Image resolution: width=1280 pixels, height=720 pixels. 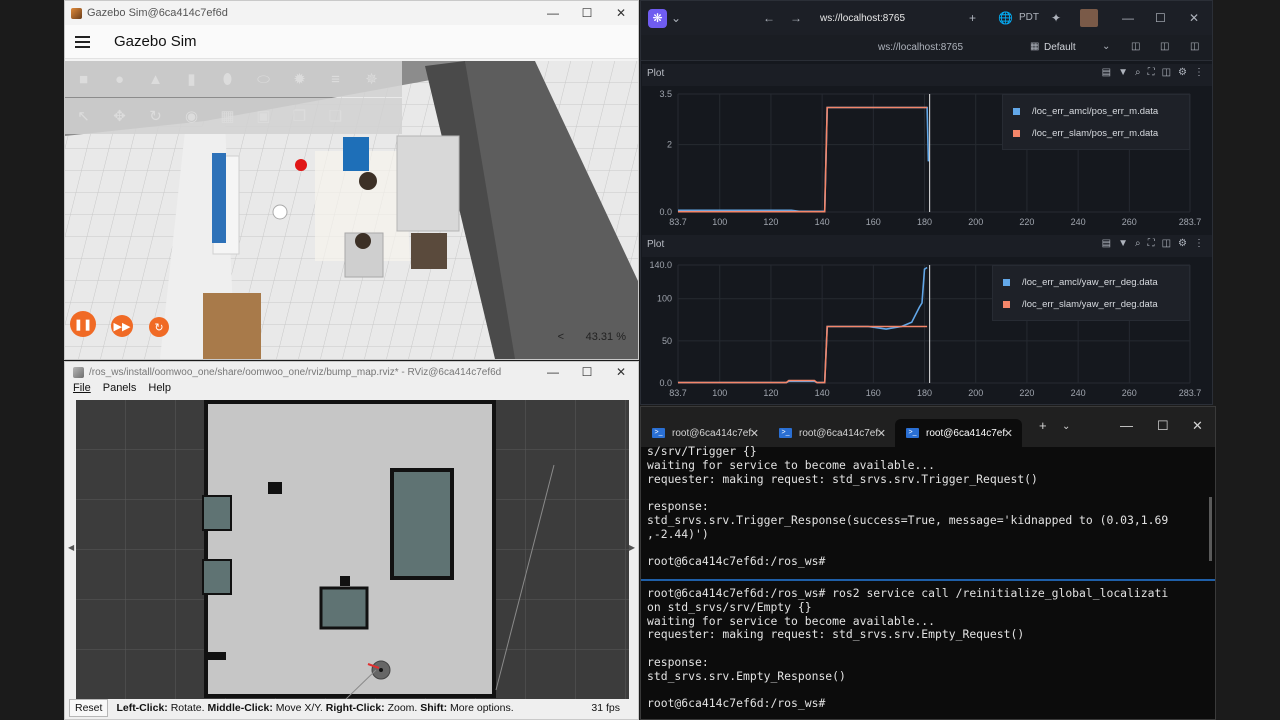 I want to click on menu-panels: Panels, so click(x=120, y=390).